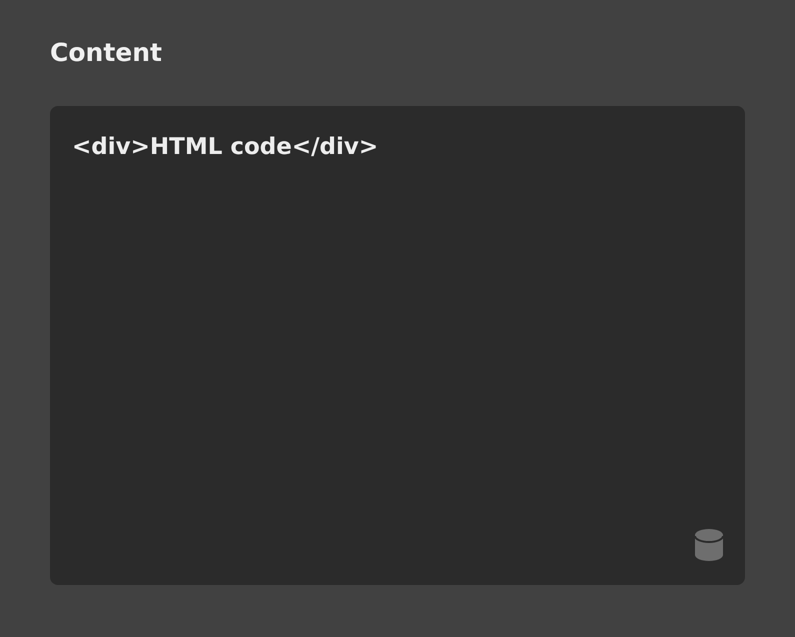 The height and width of the screenshot is (637, 795). Describe the element at coordinates (106, 53) in the screenshot. I see `section-title: Content` at that location.